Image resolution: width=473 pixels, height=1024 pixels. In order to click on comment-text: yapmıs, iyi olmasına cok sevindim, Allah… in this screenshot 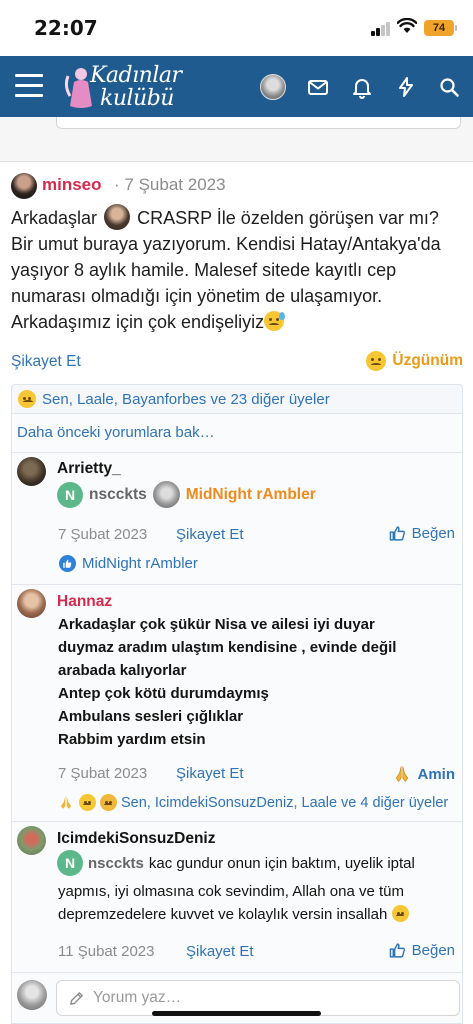, I will do `click(233, 903)`.